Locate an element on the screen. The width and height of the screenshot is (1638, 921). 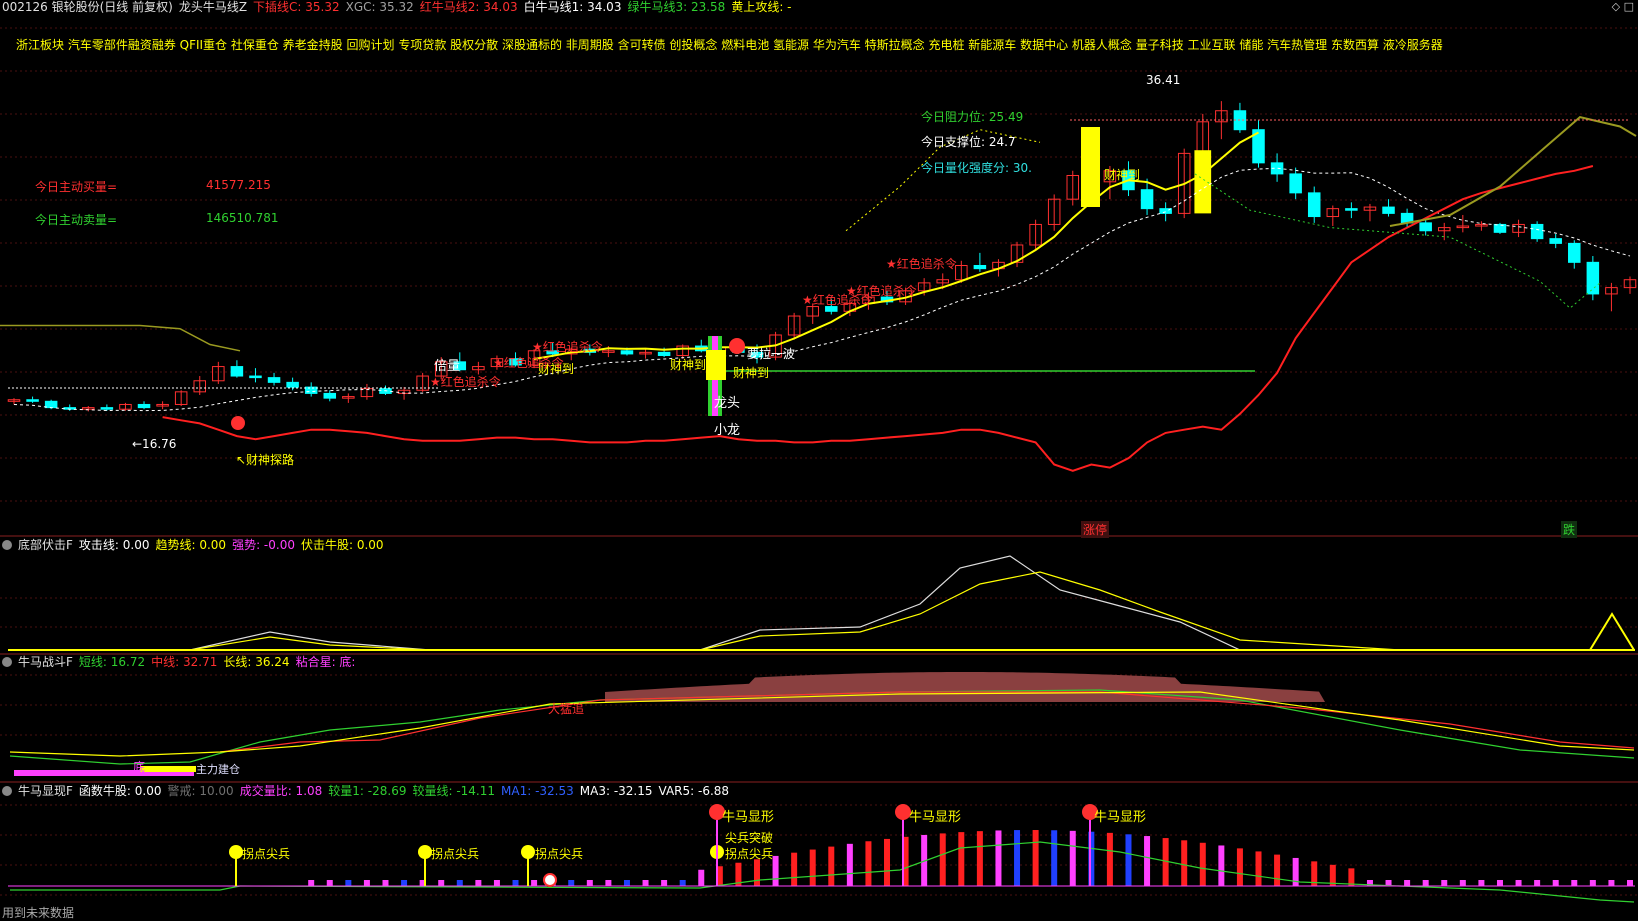
longtou-bar-yellow is located at coordinates (716, 365).